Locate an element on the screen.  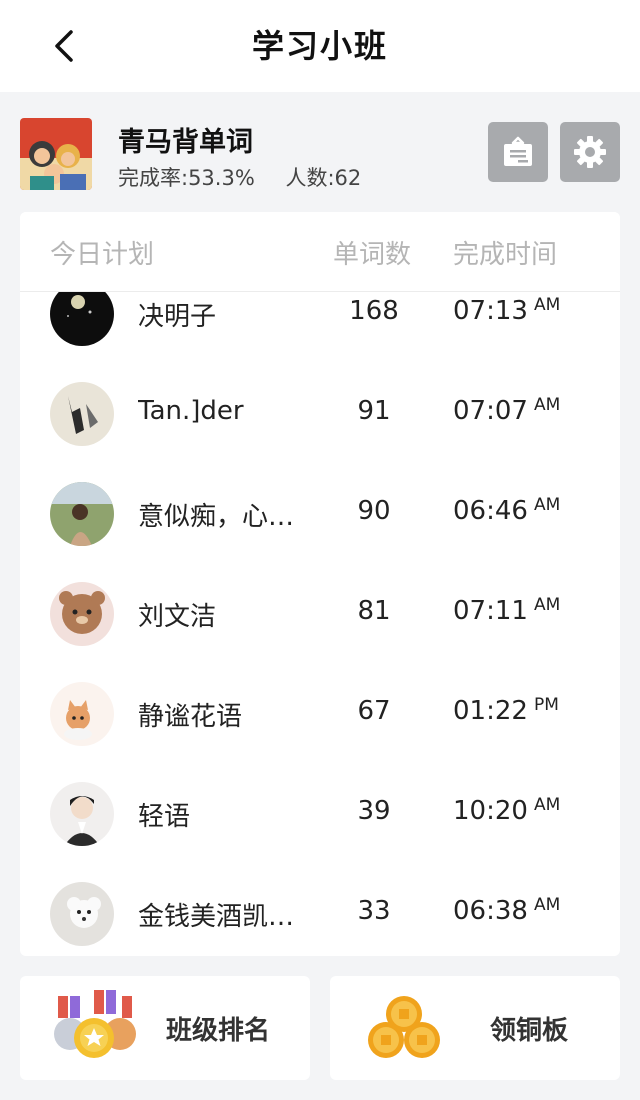
table-row: 轻语 39 10:20 AM is located at coordinates (320, 814).